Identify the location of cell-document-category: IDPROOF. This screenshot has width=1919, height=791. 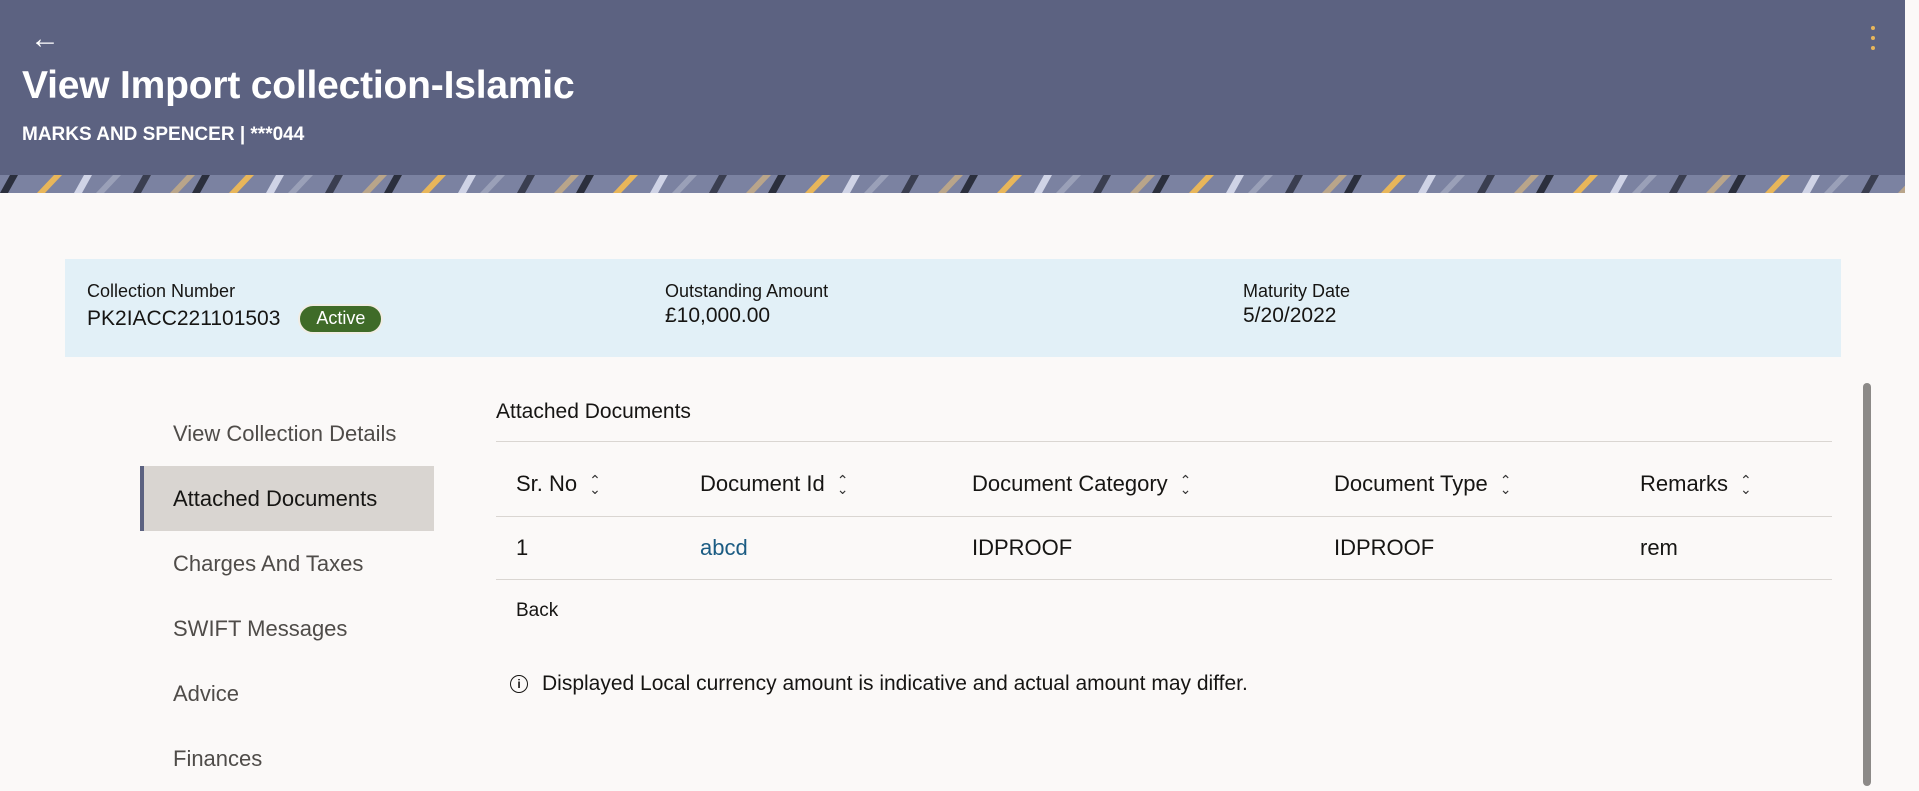
(1133, 548).